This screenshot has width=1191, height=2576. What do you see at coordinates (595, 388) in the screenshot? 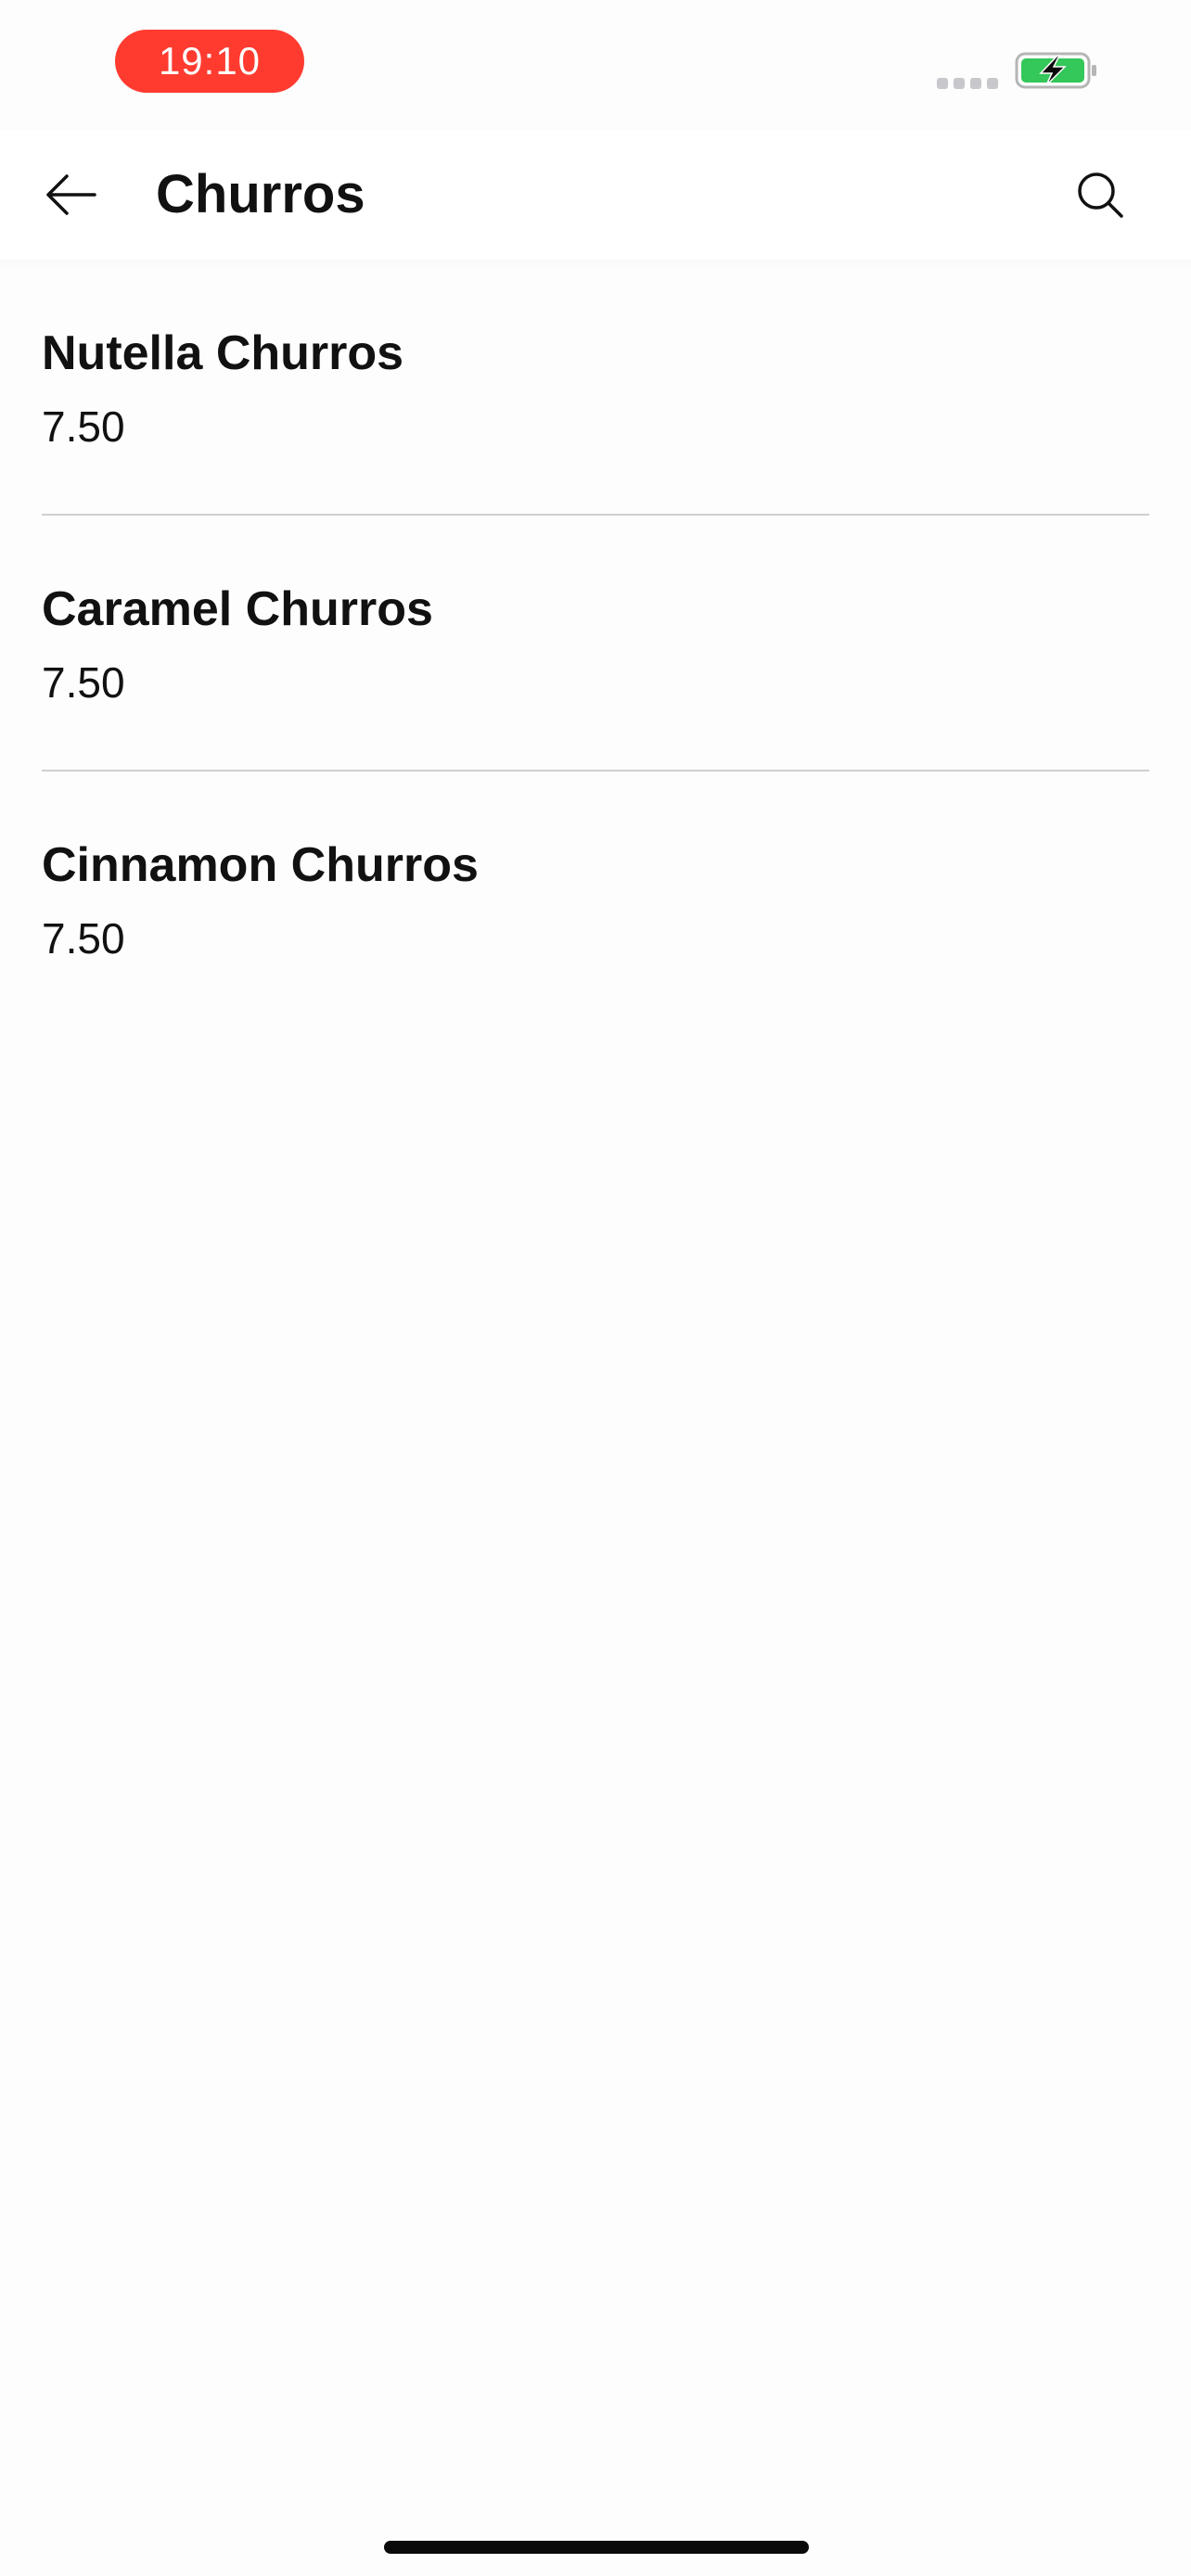
I see `menu-item-nutella-churros: Nutella Churros 7.50` at bounding box center [595, 388].